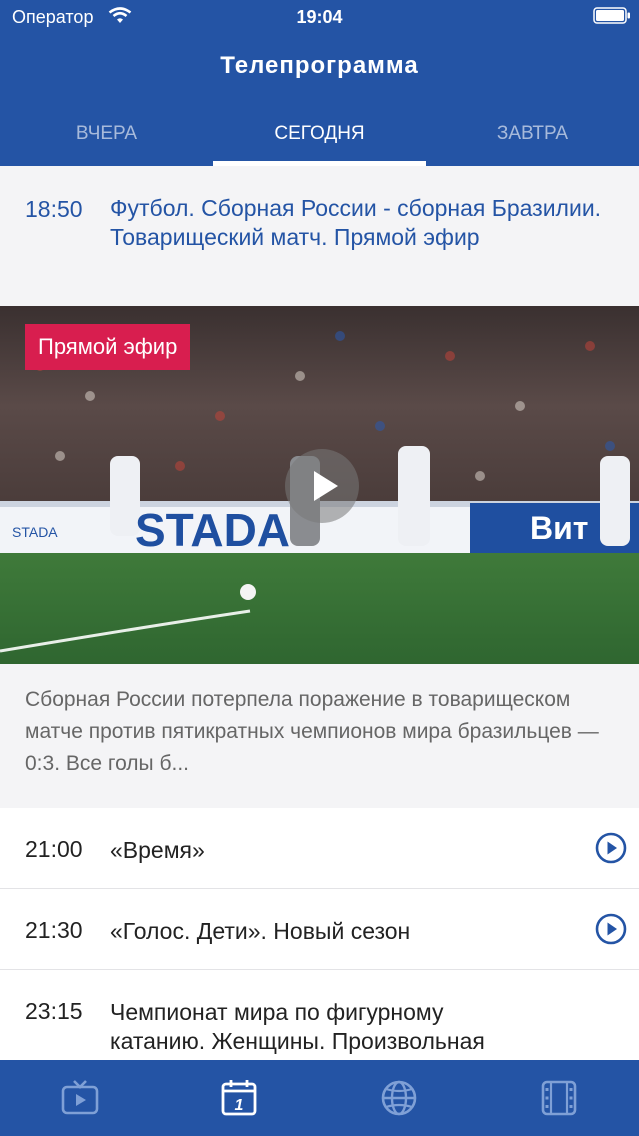 This screenshot has height=1136, width=639. What do you see at coordinates (319, 848) in the screenshot?
I see `program-row: 21:00 «Время»` at bounding box center [319, 848].